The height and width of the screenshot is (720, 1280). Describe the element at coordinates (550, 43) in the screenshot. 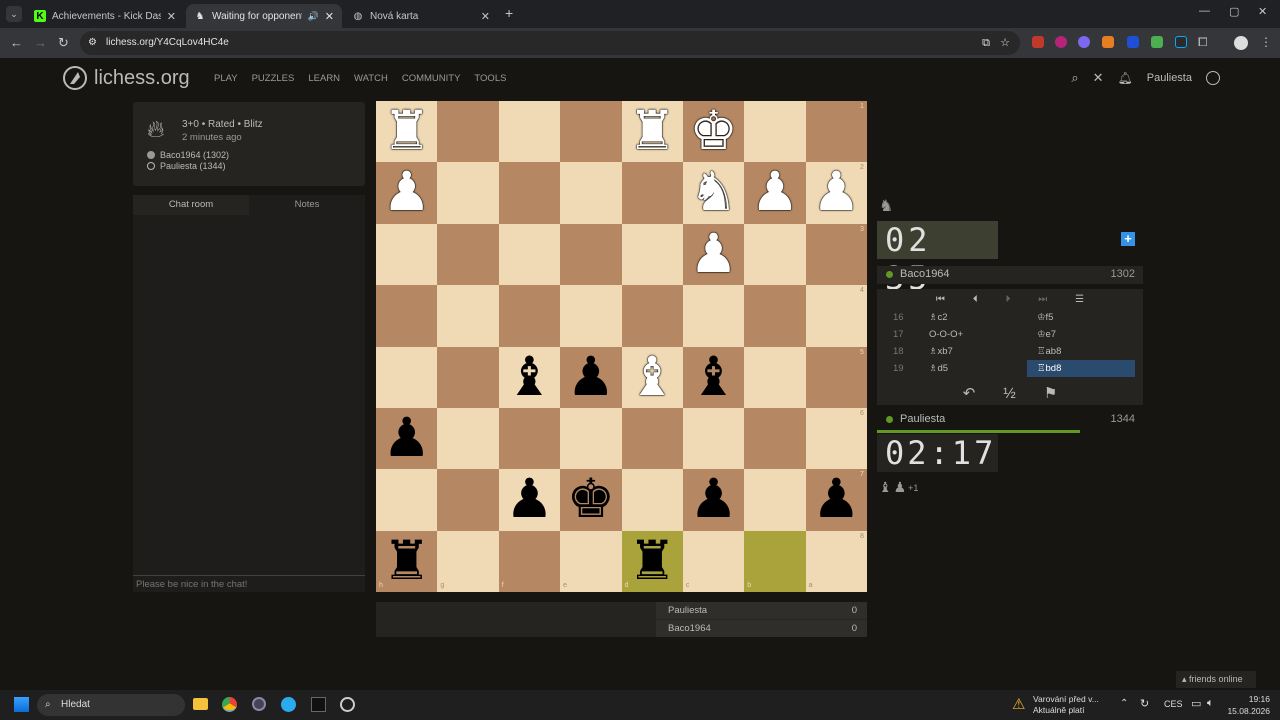

I see `url-input: ⚙ lichess.org/Y4CqLov4HC4e ⧉ ☆` at that location.